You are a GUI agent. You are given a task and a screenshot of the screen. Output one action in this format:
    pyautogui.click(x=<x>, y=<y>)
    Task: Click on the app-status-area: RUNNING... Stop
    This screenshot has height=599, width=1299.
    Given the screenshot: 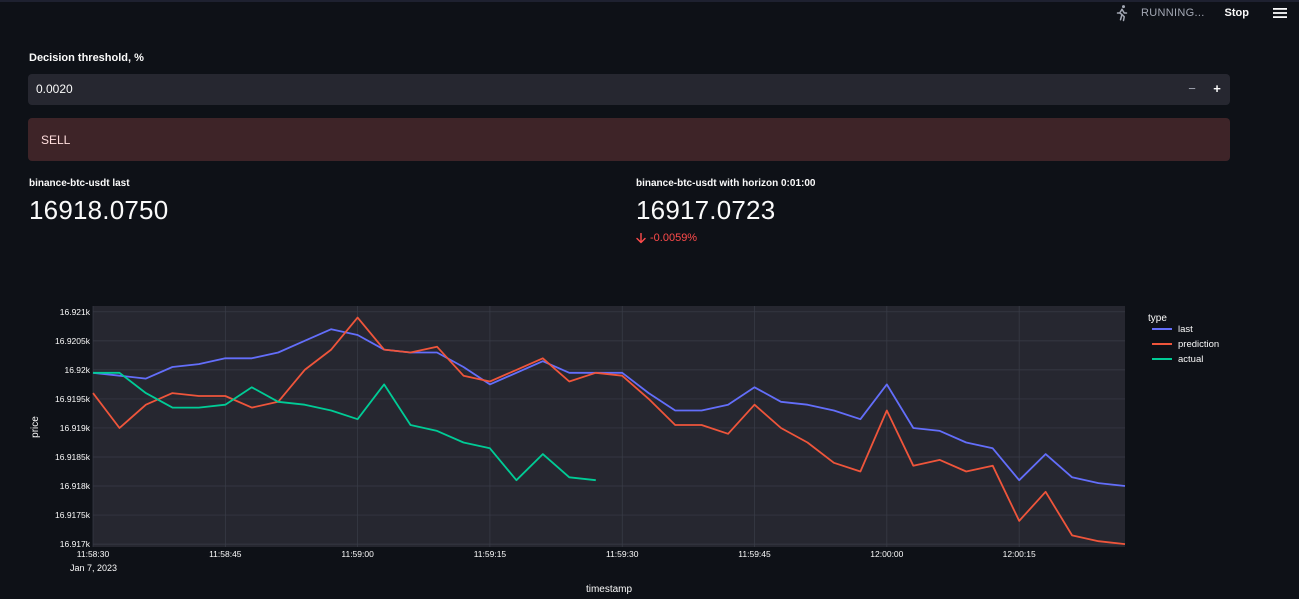 What is the action you would take?
    pyautogui.click(x=1200, y=13)
    